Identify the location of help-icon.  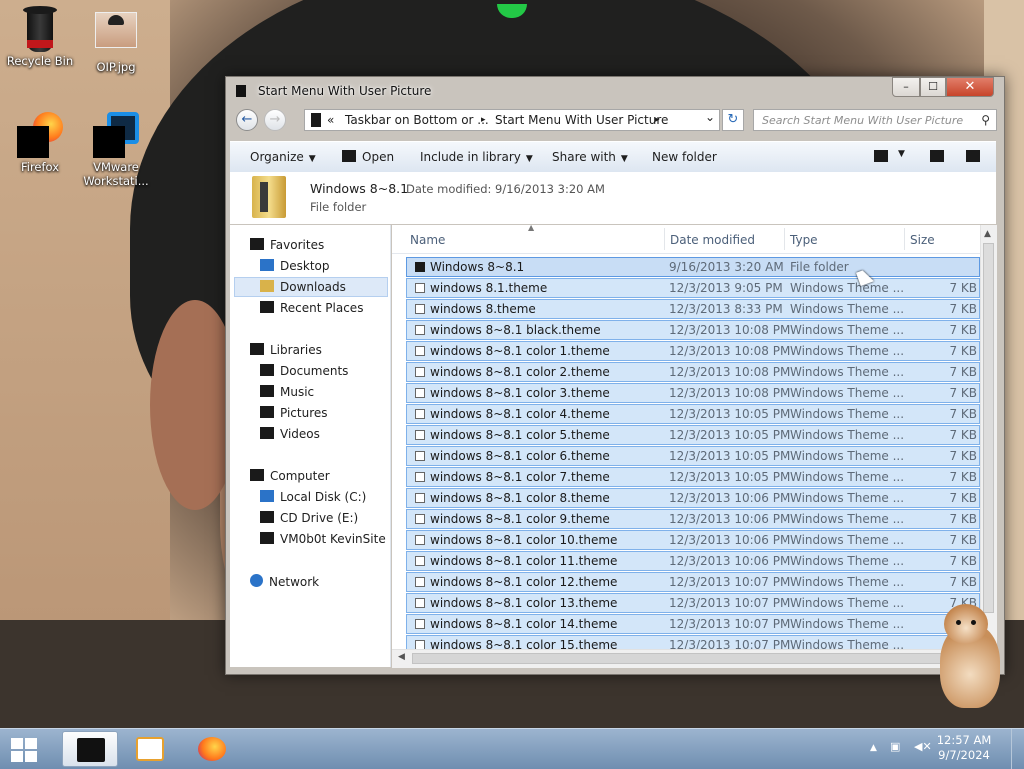
(973, 156).